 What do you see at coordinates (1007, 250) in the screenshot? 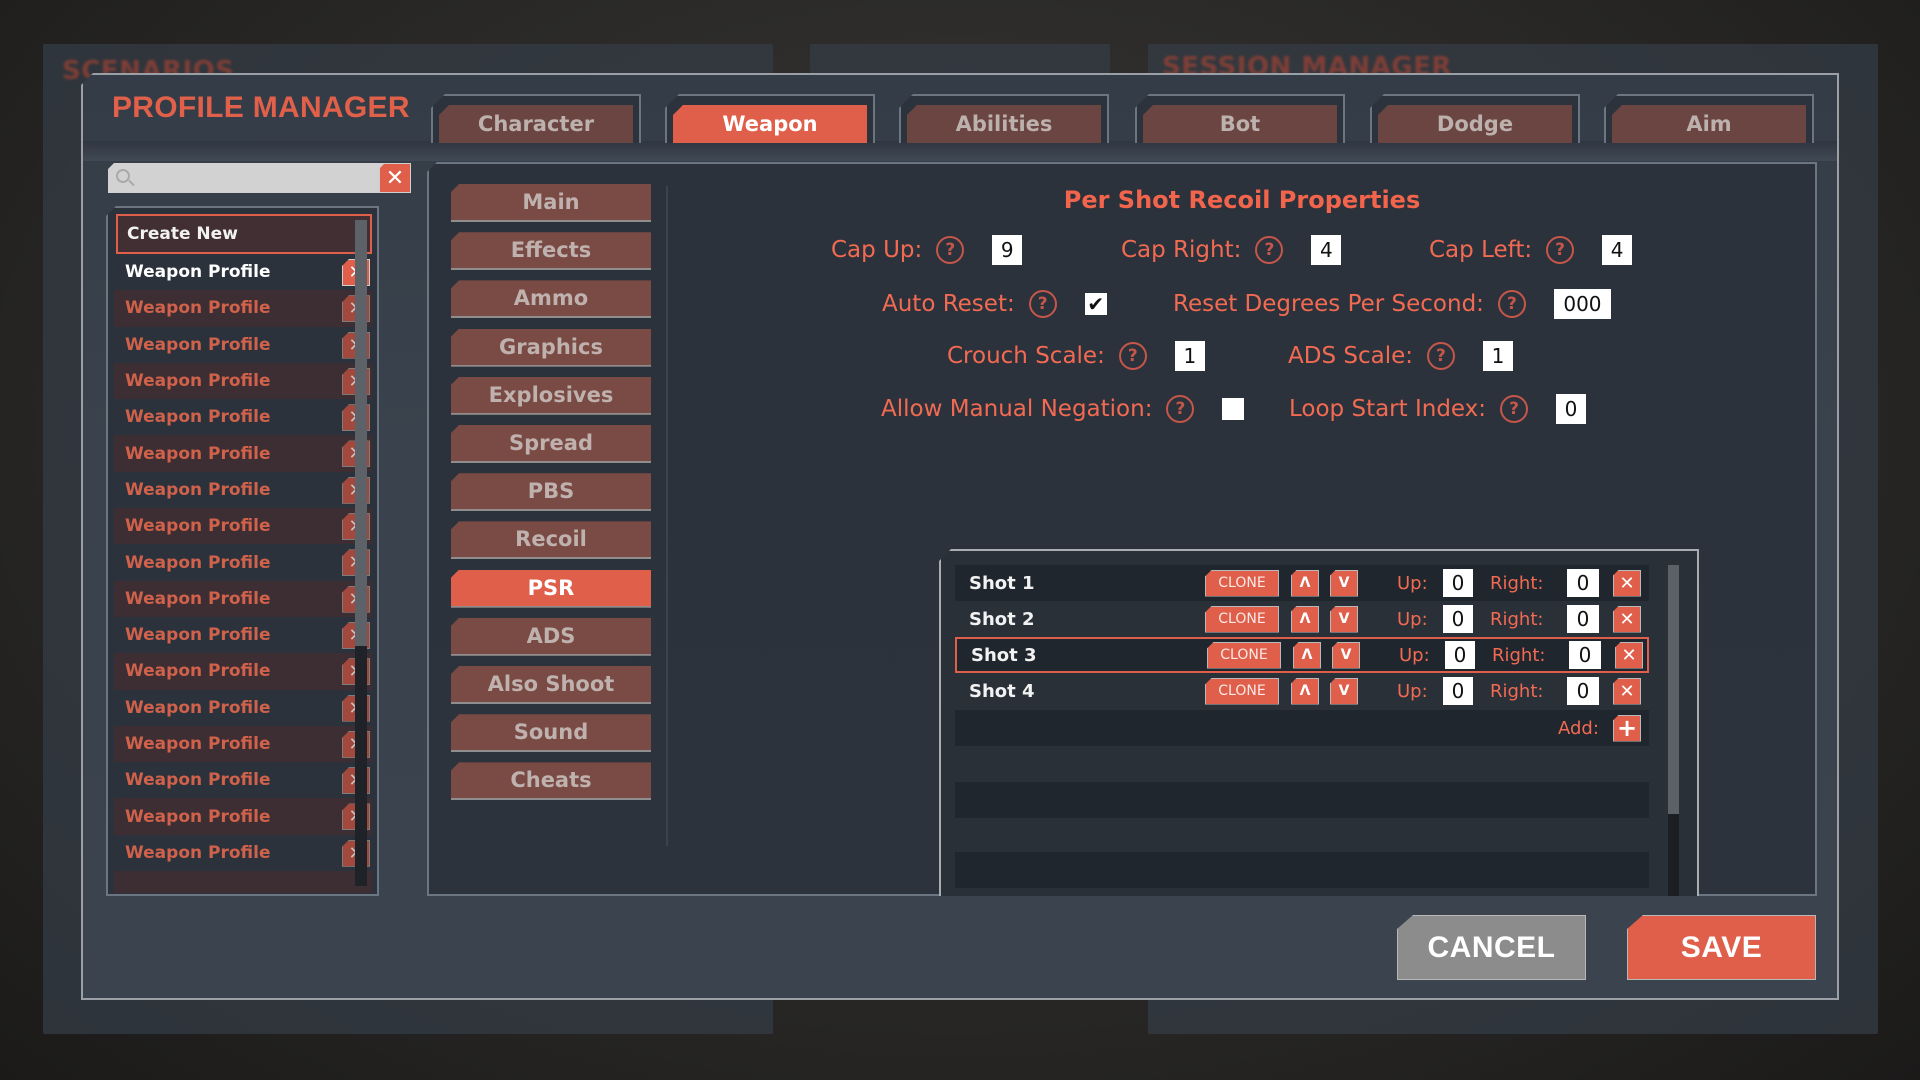
I see `cap-up-input` at bounding box center [1007, 250].